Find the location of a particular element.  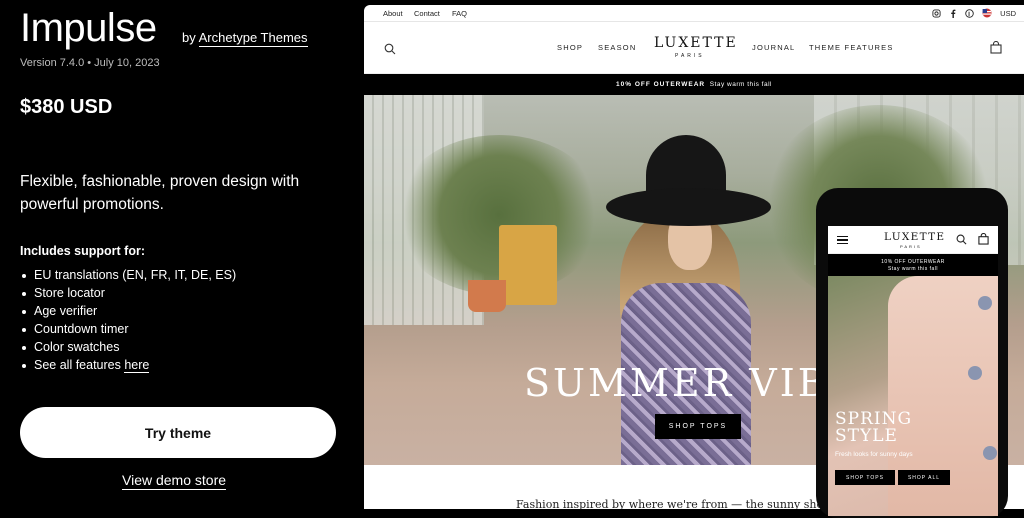

mobile-hero-subtext: Fresh looks for sunny days is located at coordinates (874, 454).